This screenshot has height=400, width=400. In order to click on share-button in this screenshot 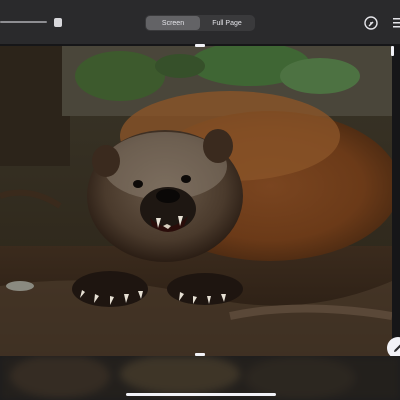, I will do `click(396, 23)`.